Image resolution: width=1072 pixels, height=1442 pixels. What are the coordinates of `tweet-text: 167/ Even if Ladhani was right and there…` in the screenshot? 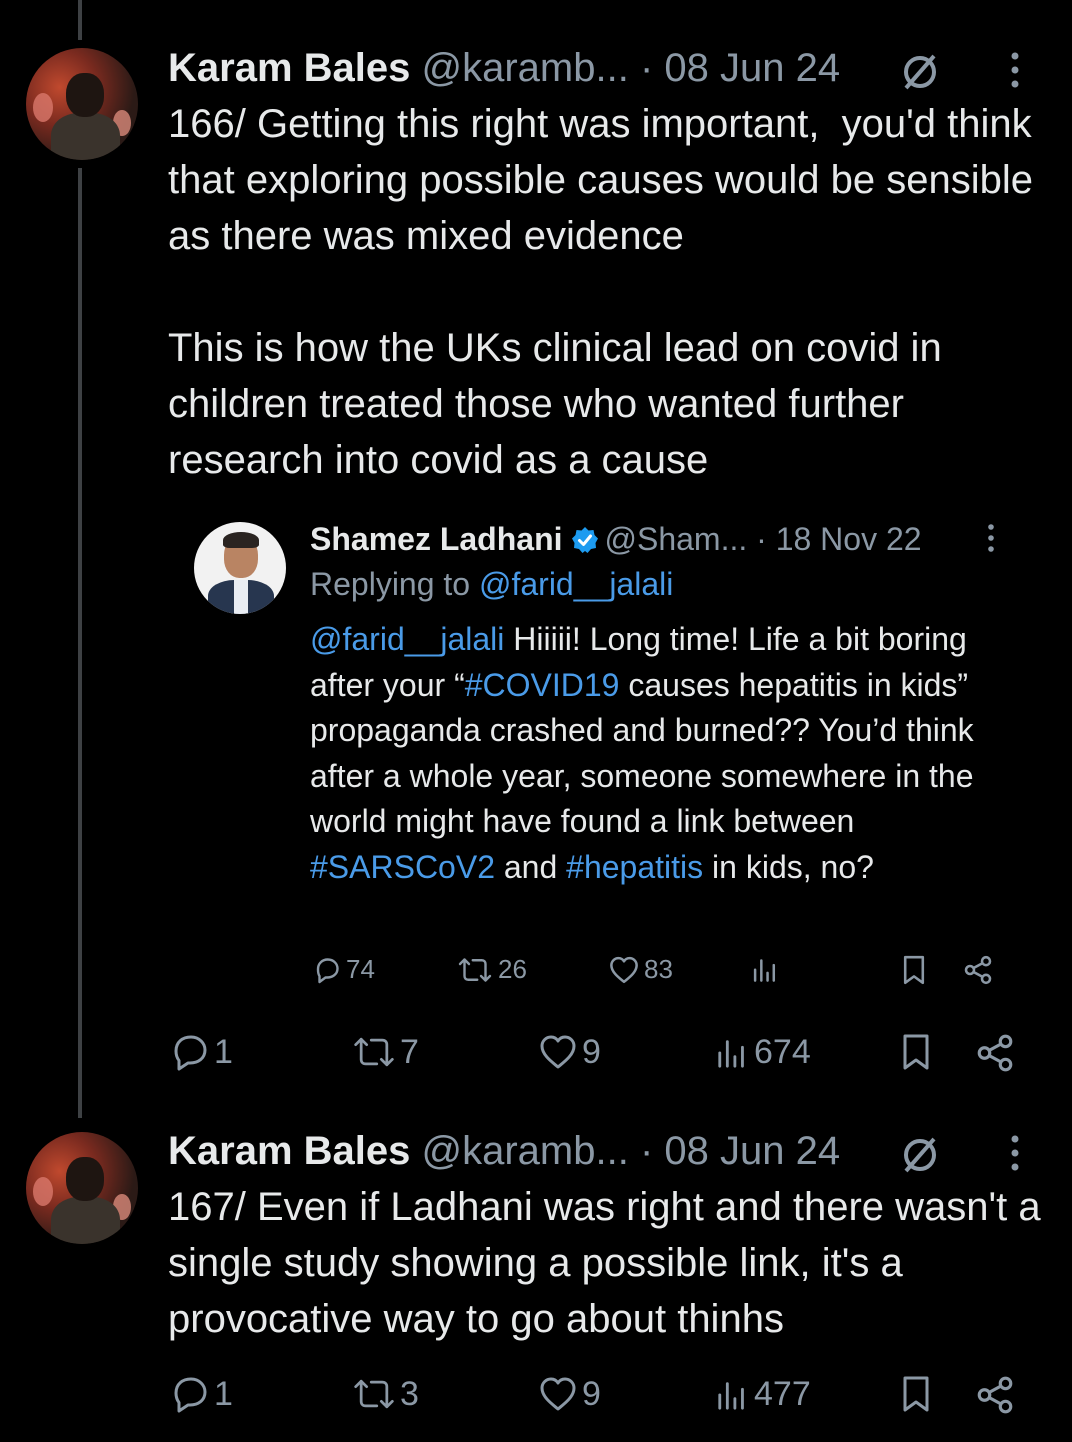 It's located at (610, 1263).